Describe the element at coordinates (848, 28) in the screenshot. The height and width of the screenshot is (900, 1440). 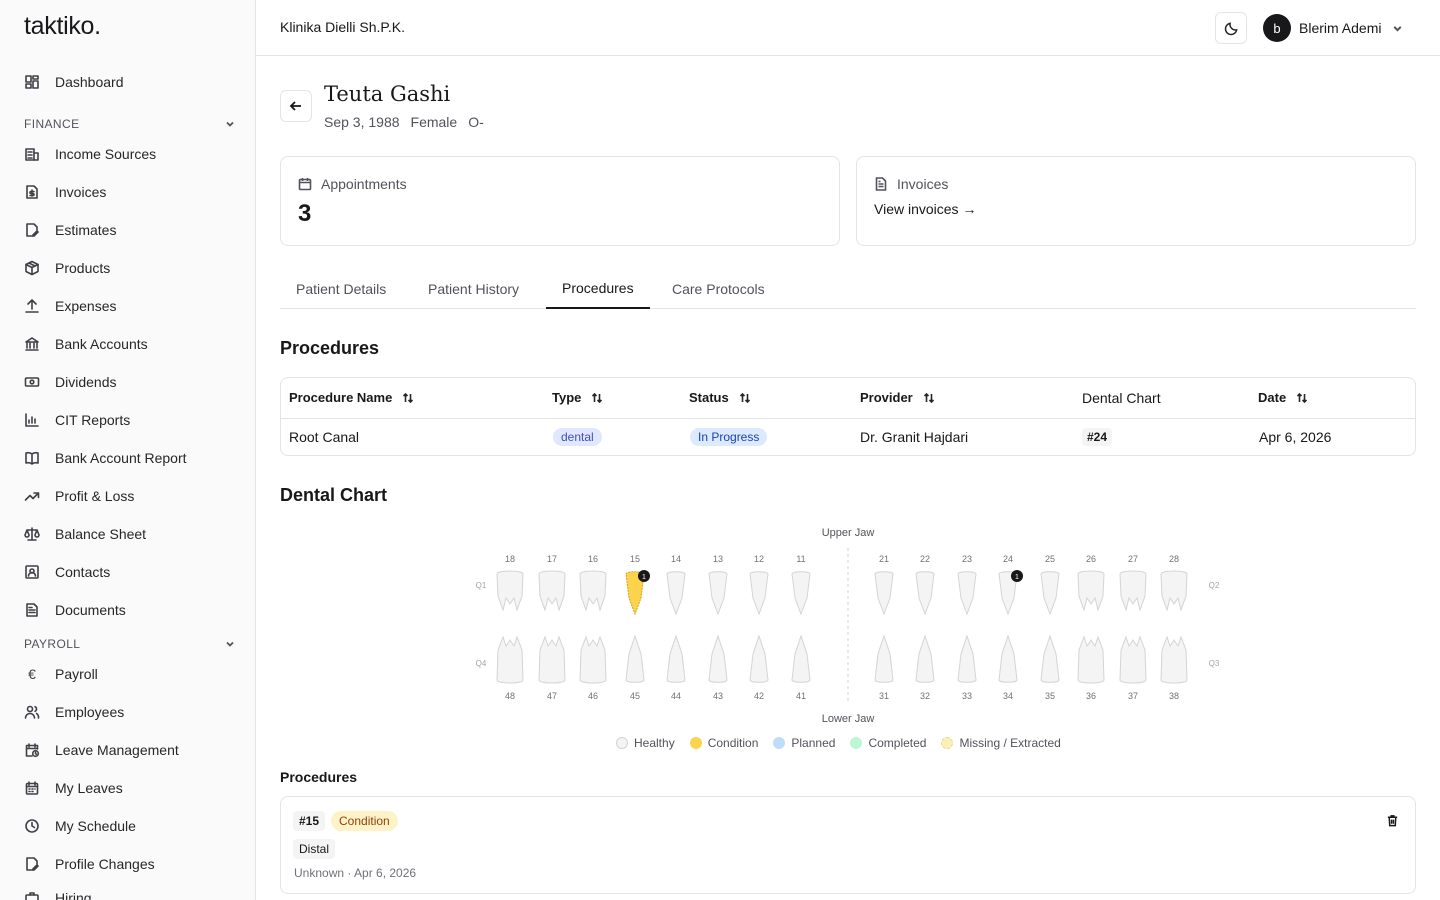
I see `top-bar: Klinika Dielli Sh.P.K. b Blerim Ademi` at that location.